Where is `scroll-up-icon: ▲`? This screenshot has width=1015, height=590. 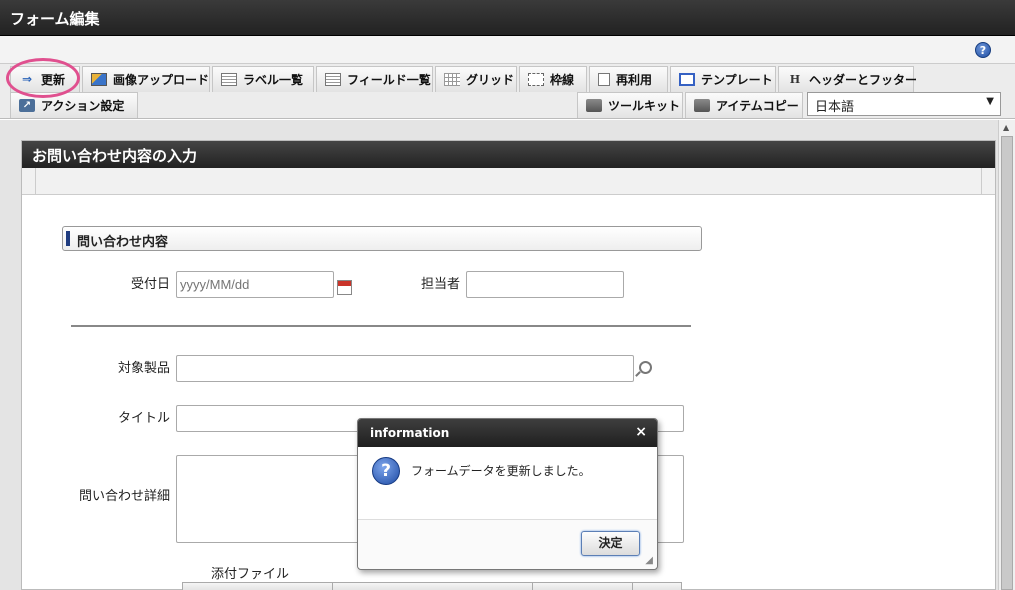
scroll-up-icon: ▲ is located at coordinates (1006, 127).